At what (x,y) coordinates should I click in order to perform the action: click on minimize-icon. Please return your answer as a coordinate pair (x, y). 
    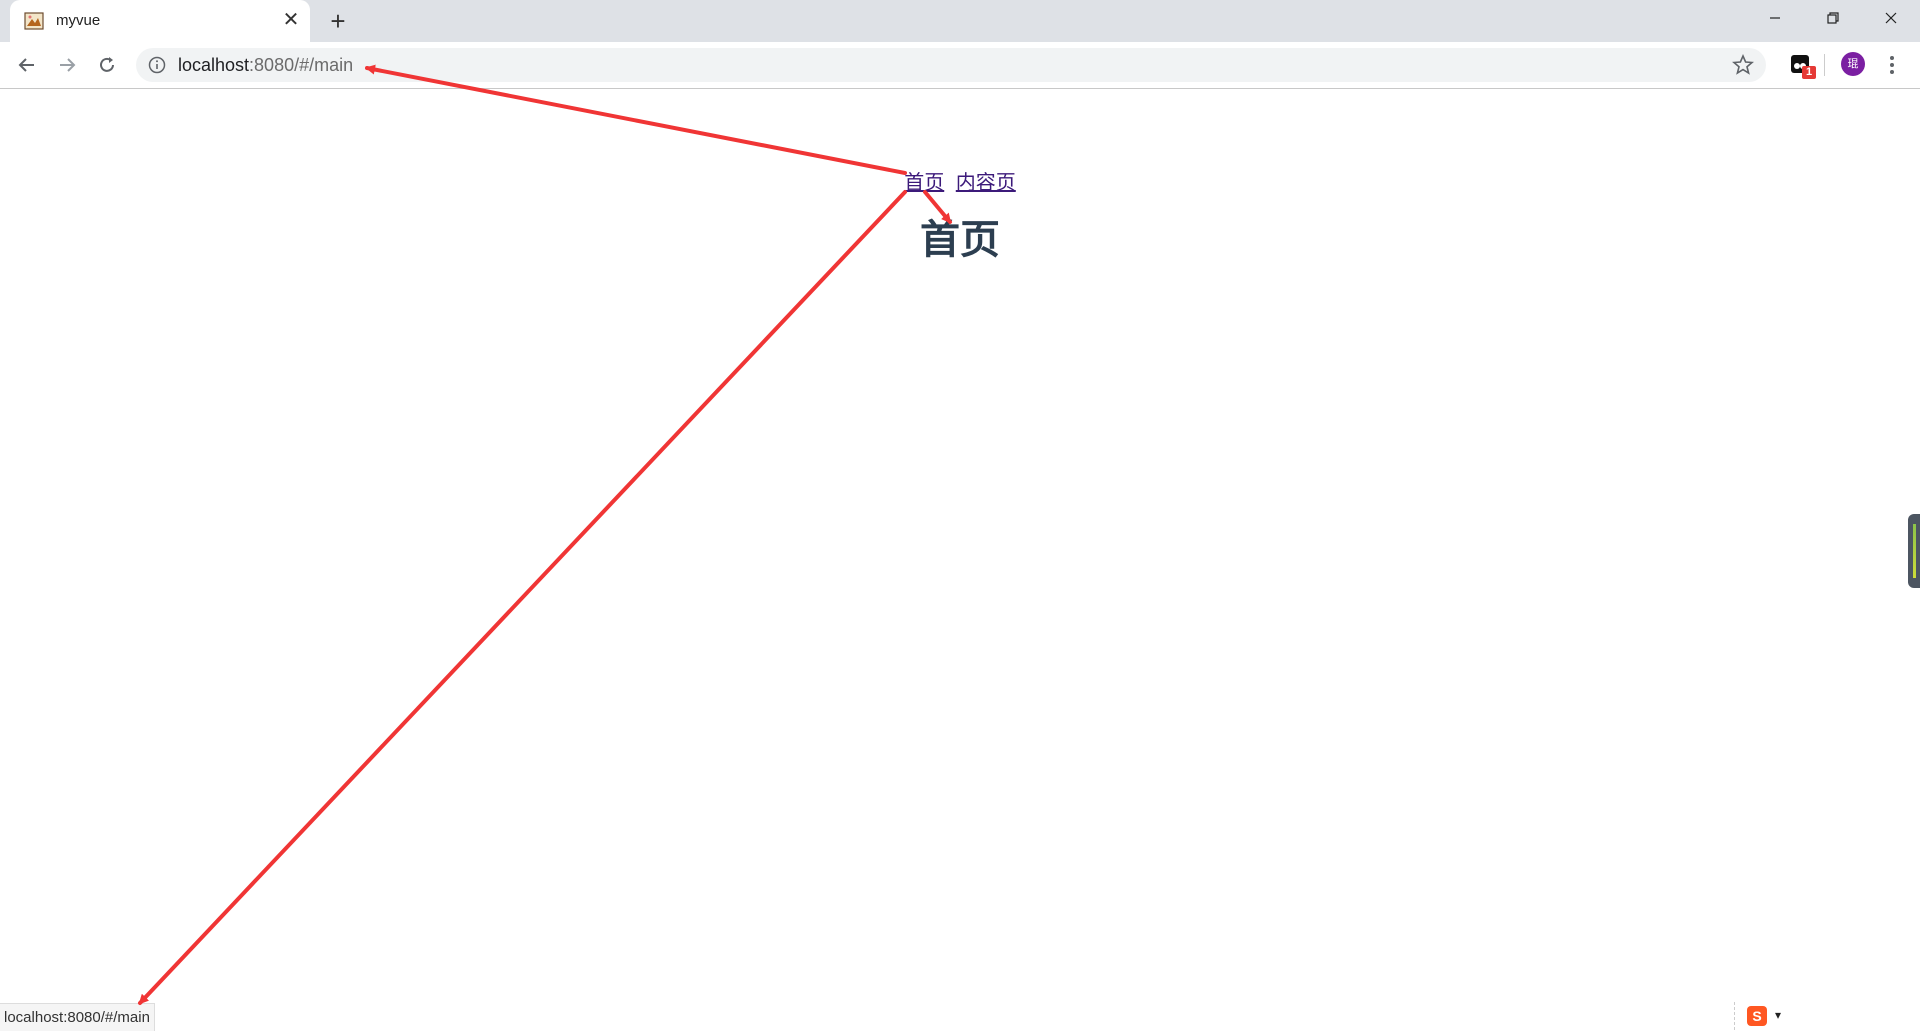
    Looking at the image, I should click on (1775, 18).